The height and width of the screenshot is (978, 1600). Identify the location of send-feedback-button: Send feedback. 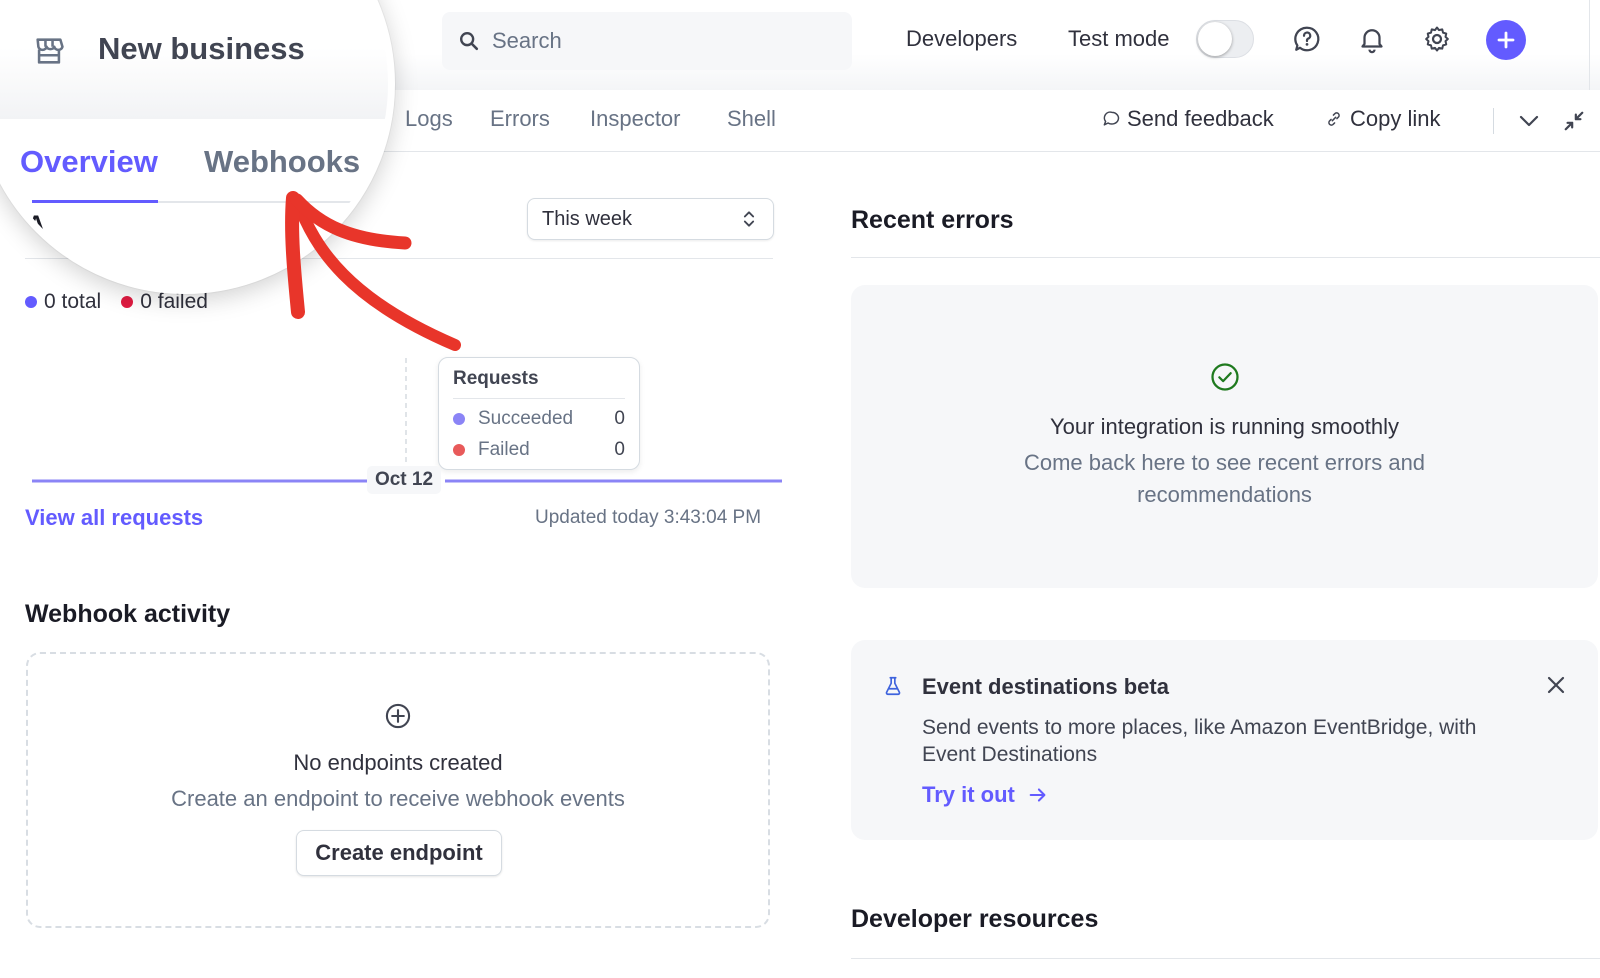
(1187, 119).